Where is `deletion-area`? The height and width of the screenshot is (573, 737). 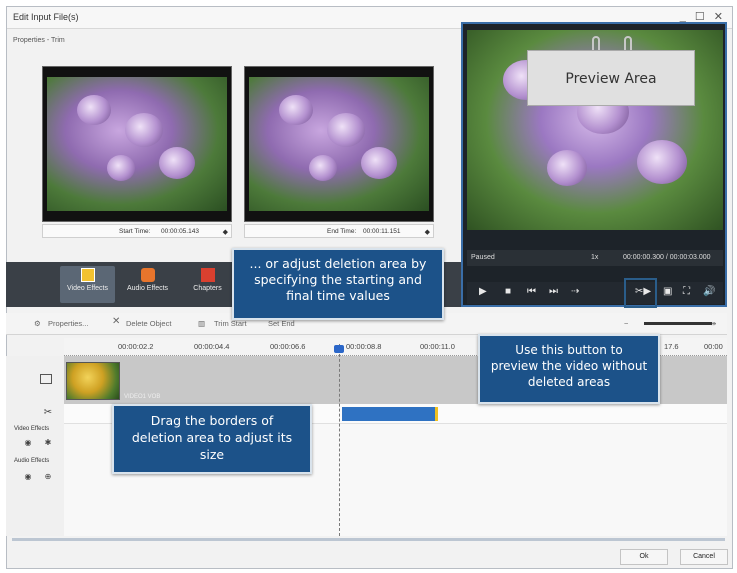 deletion-area is located at coordinates (390, 414).